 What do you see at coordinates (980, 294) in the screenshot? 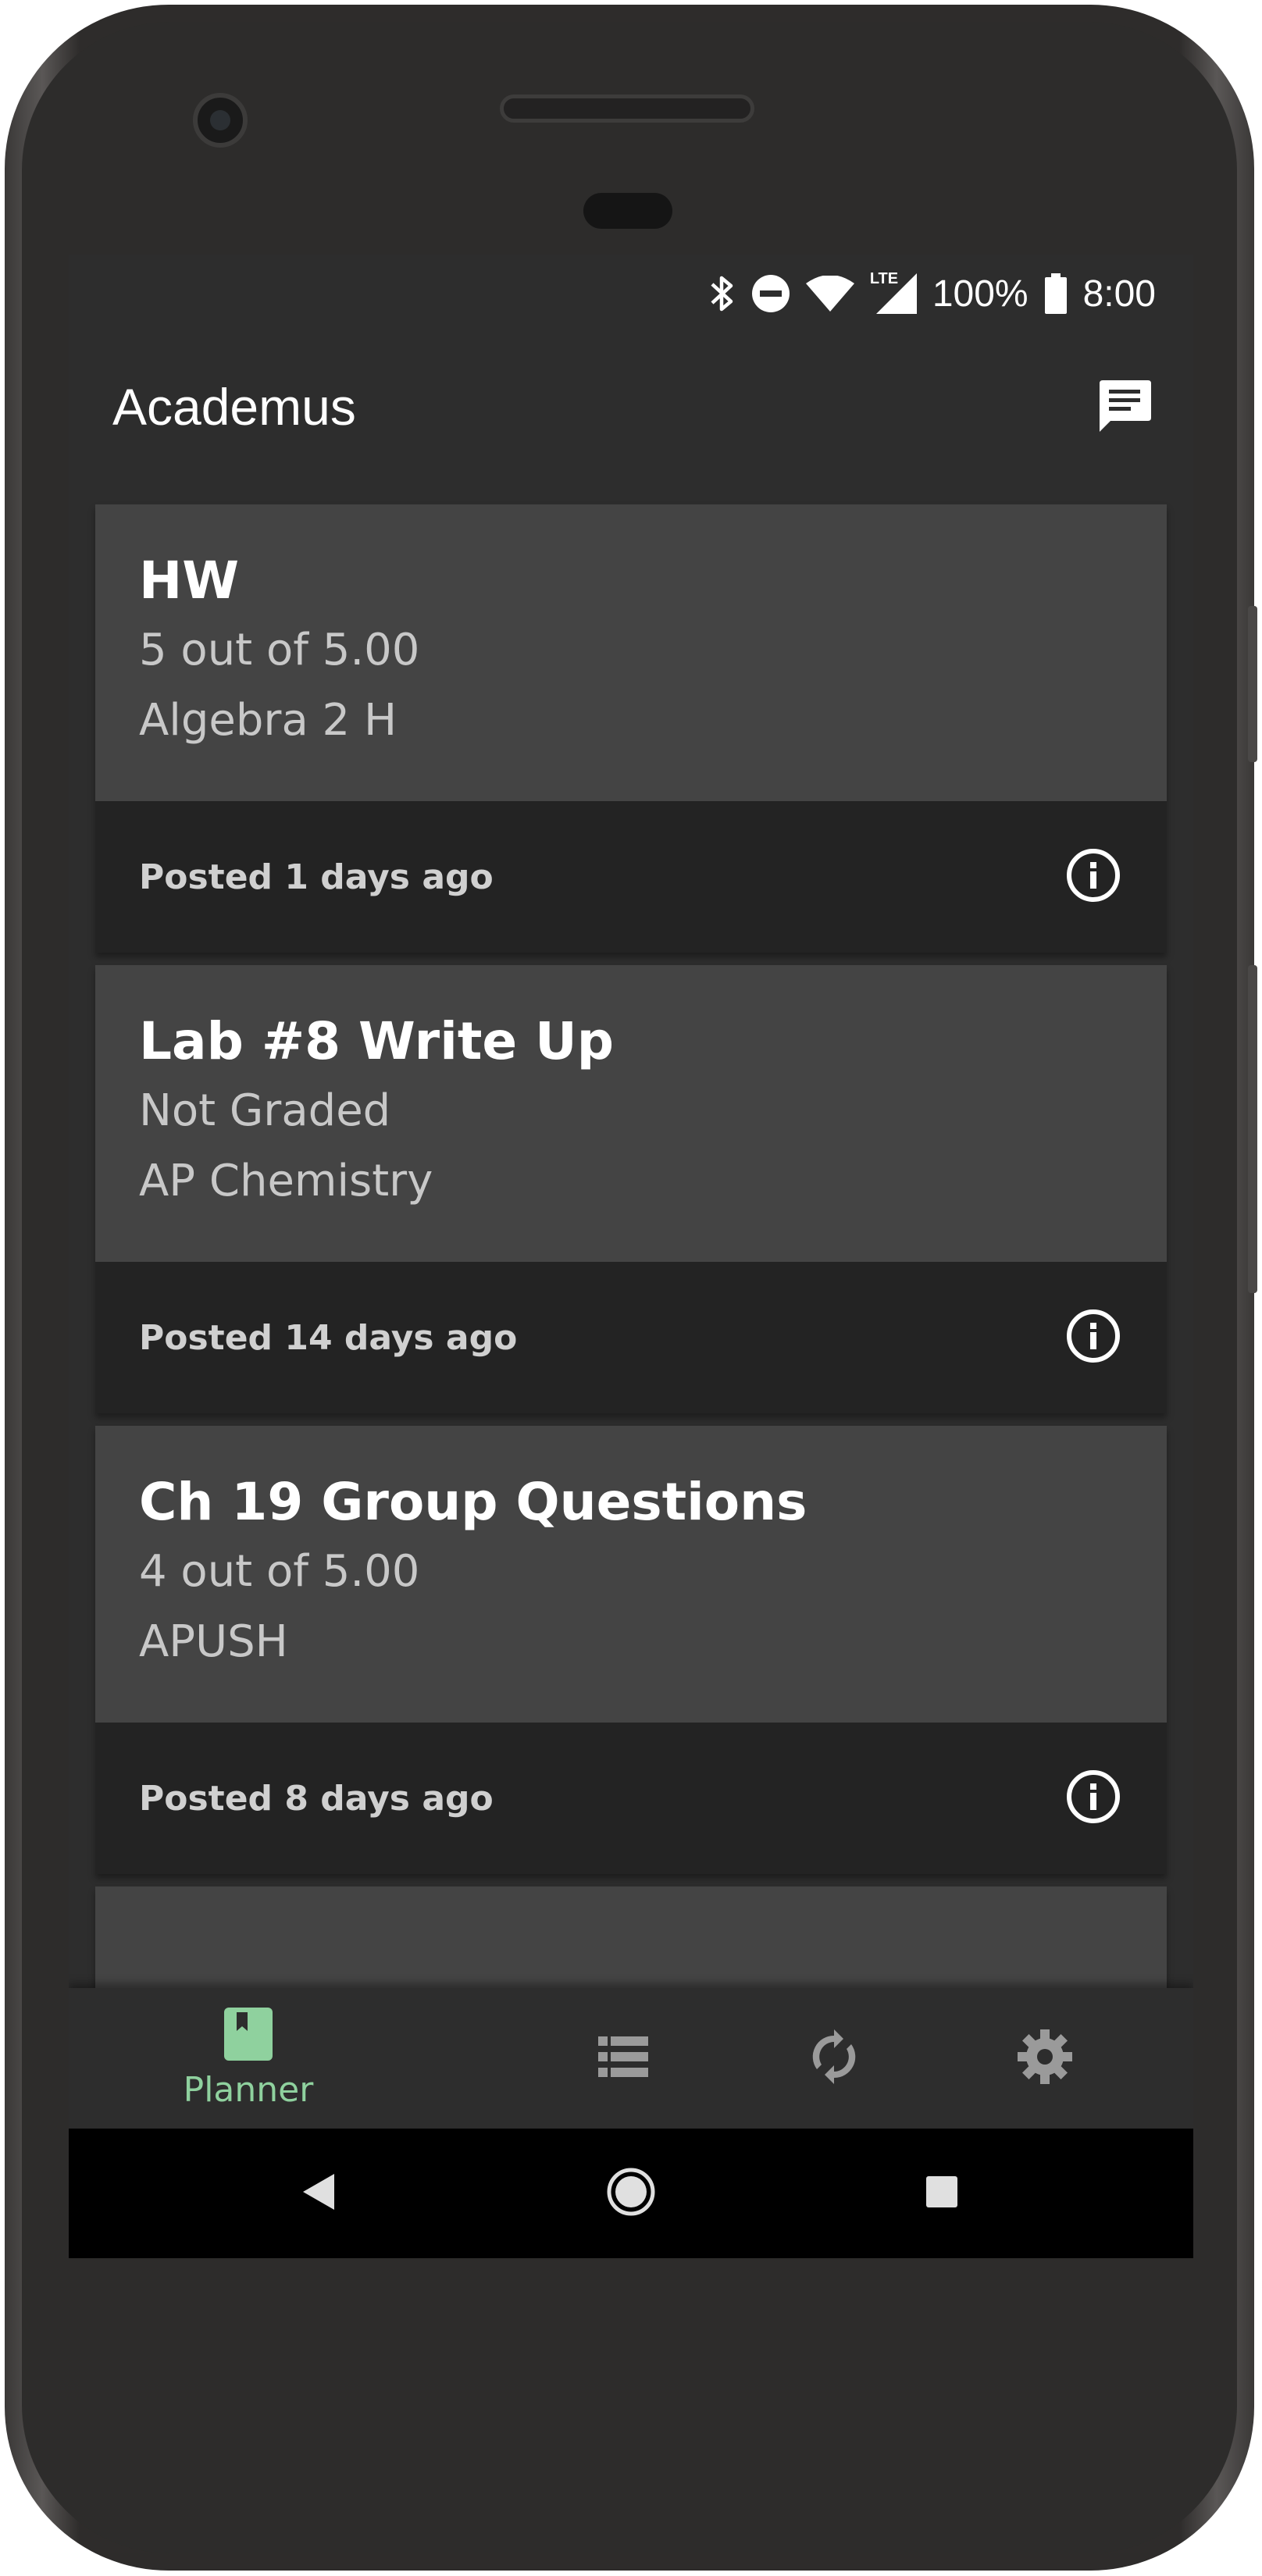
I see `battery-percent: 100%` at bounding box center [980, 294].